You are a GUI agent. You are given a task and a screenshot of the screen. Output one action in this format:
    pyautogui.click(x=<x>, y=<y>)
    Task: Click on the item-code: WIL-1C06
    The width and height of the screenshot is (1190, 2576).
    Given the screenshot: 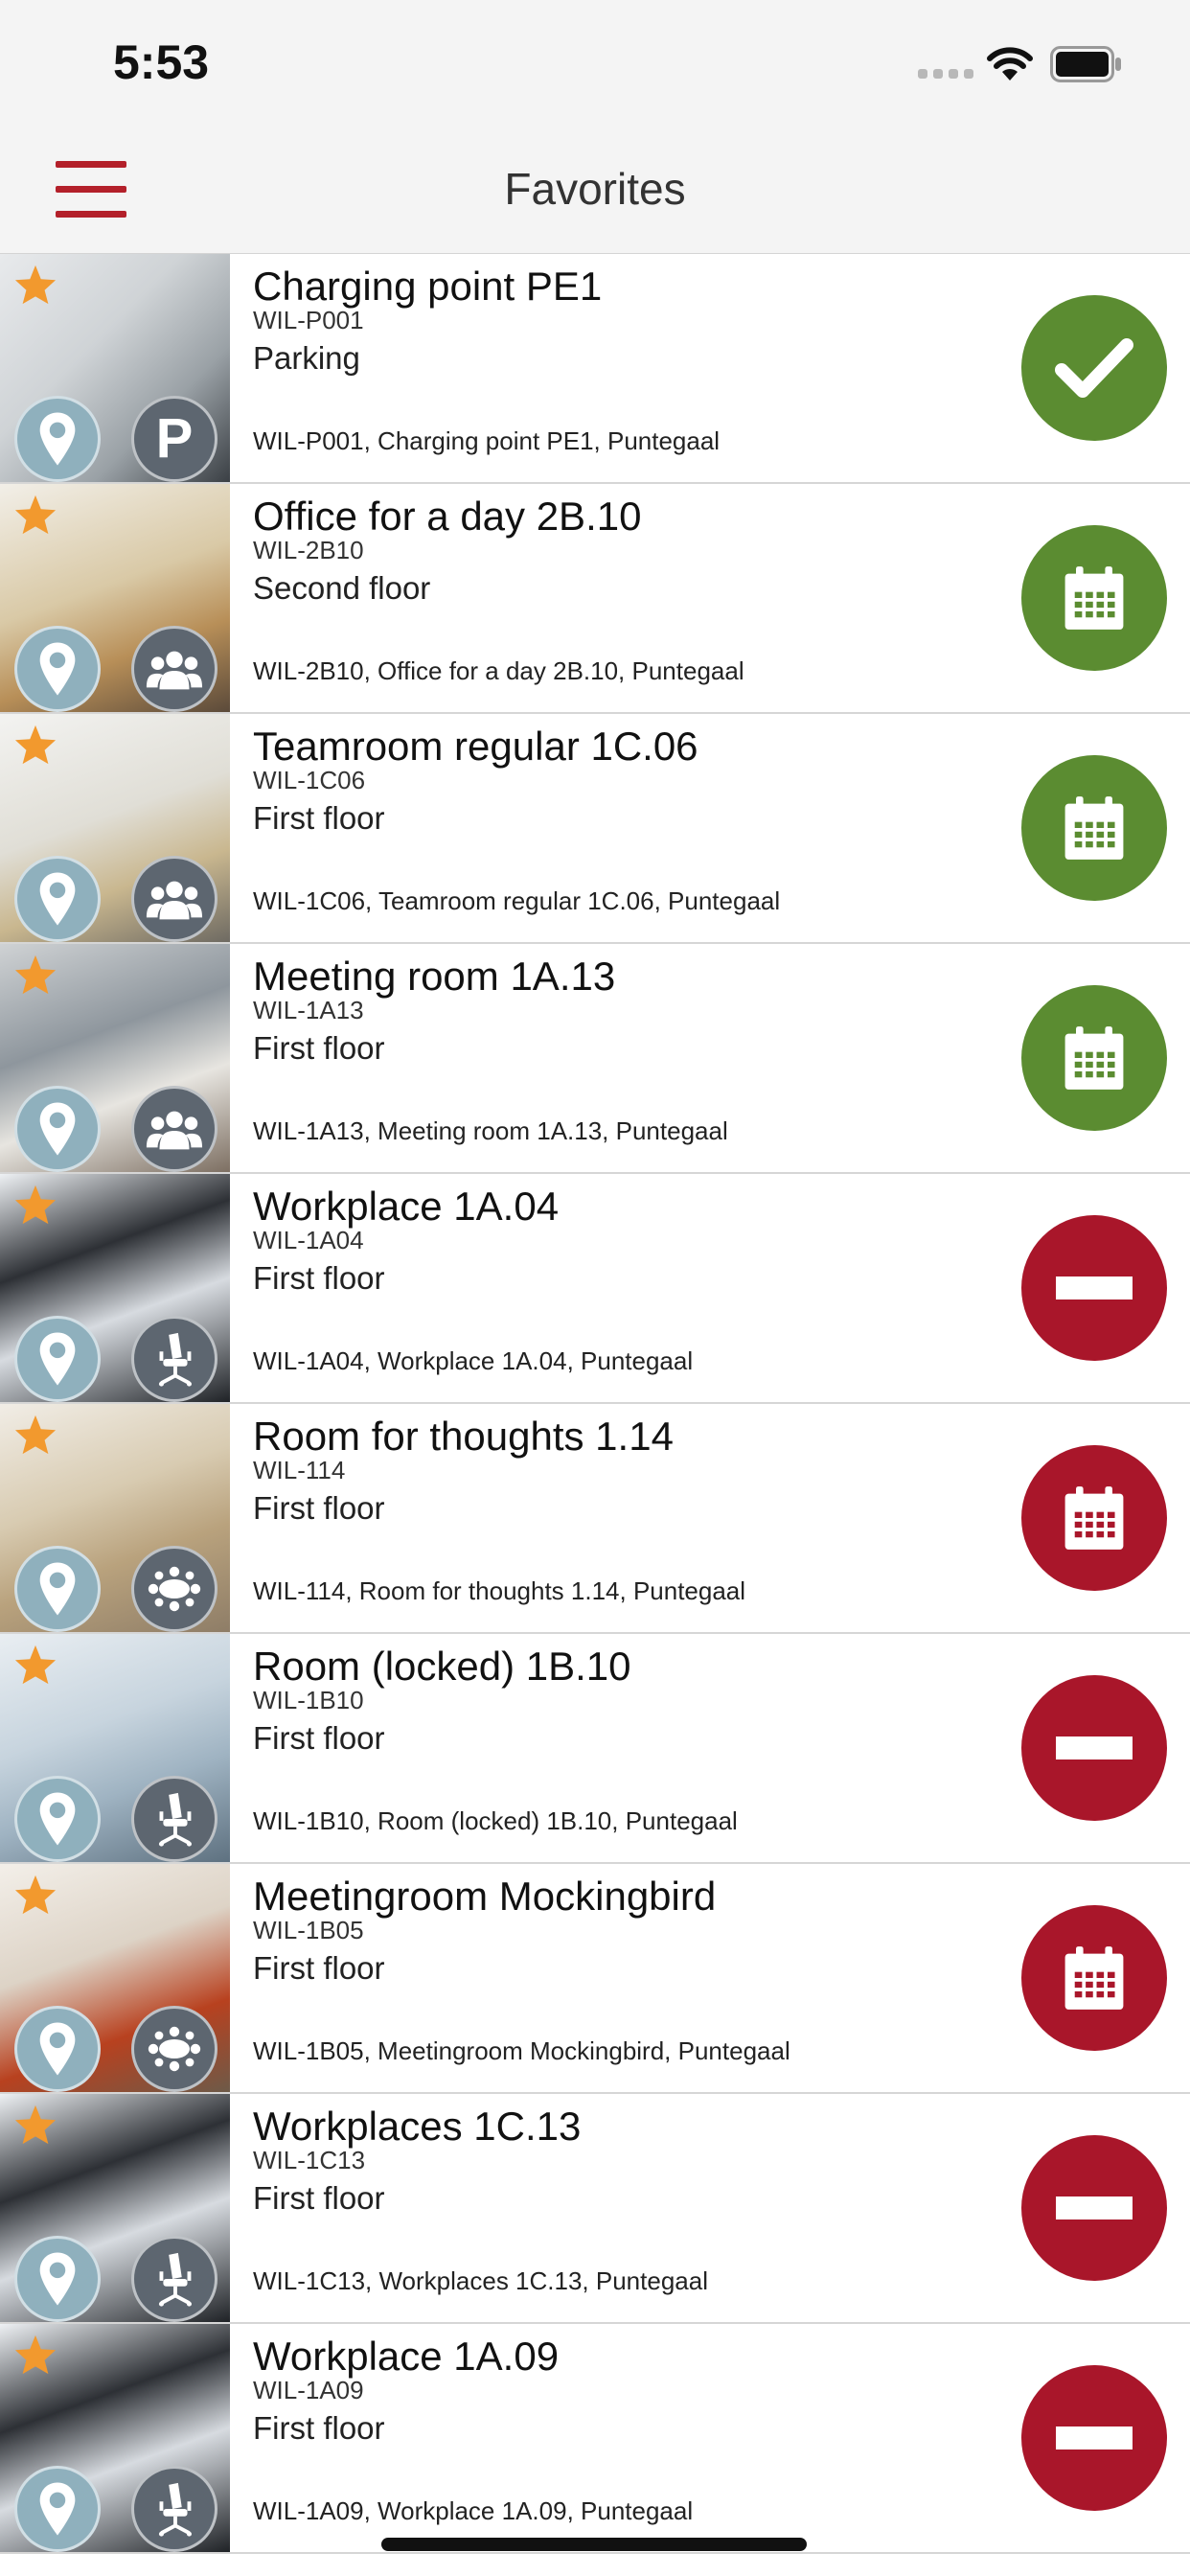 What is the action you would take?
    pyautogui.click(x=310, y=780)
    